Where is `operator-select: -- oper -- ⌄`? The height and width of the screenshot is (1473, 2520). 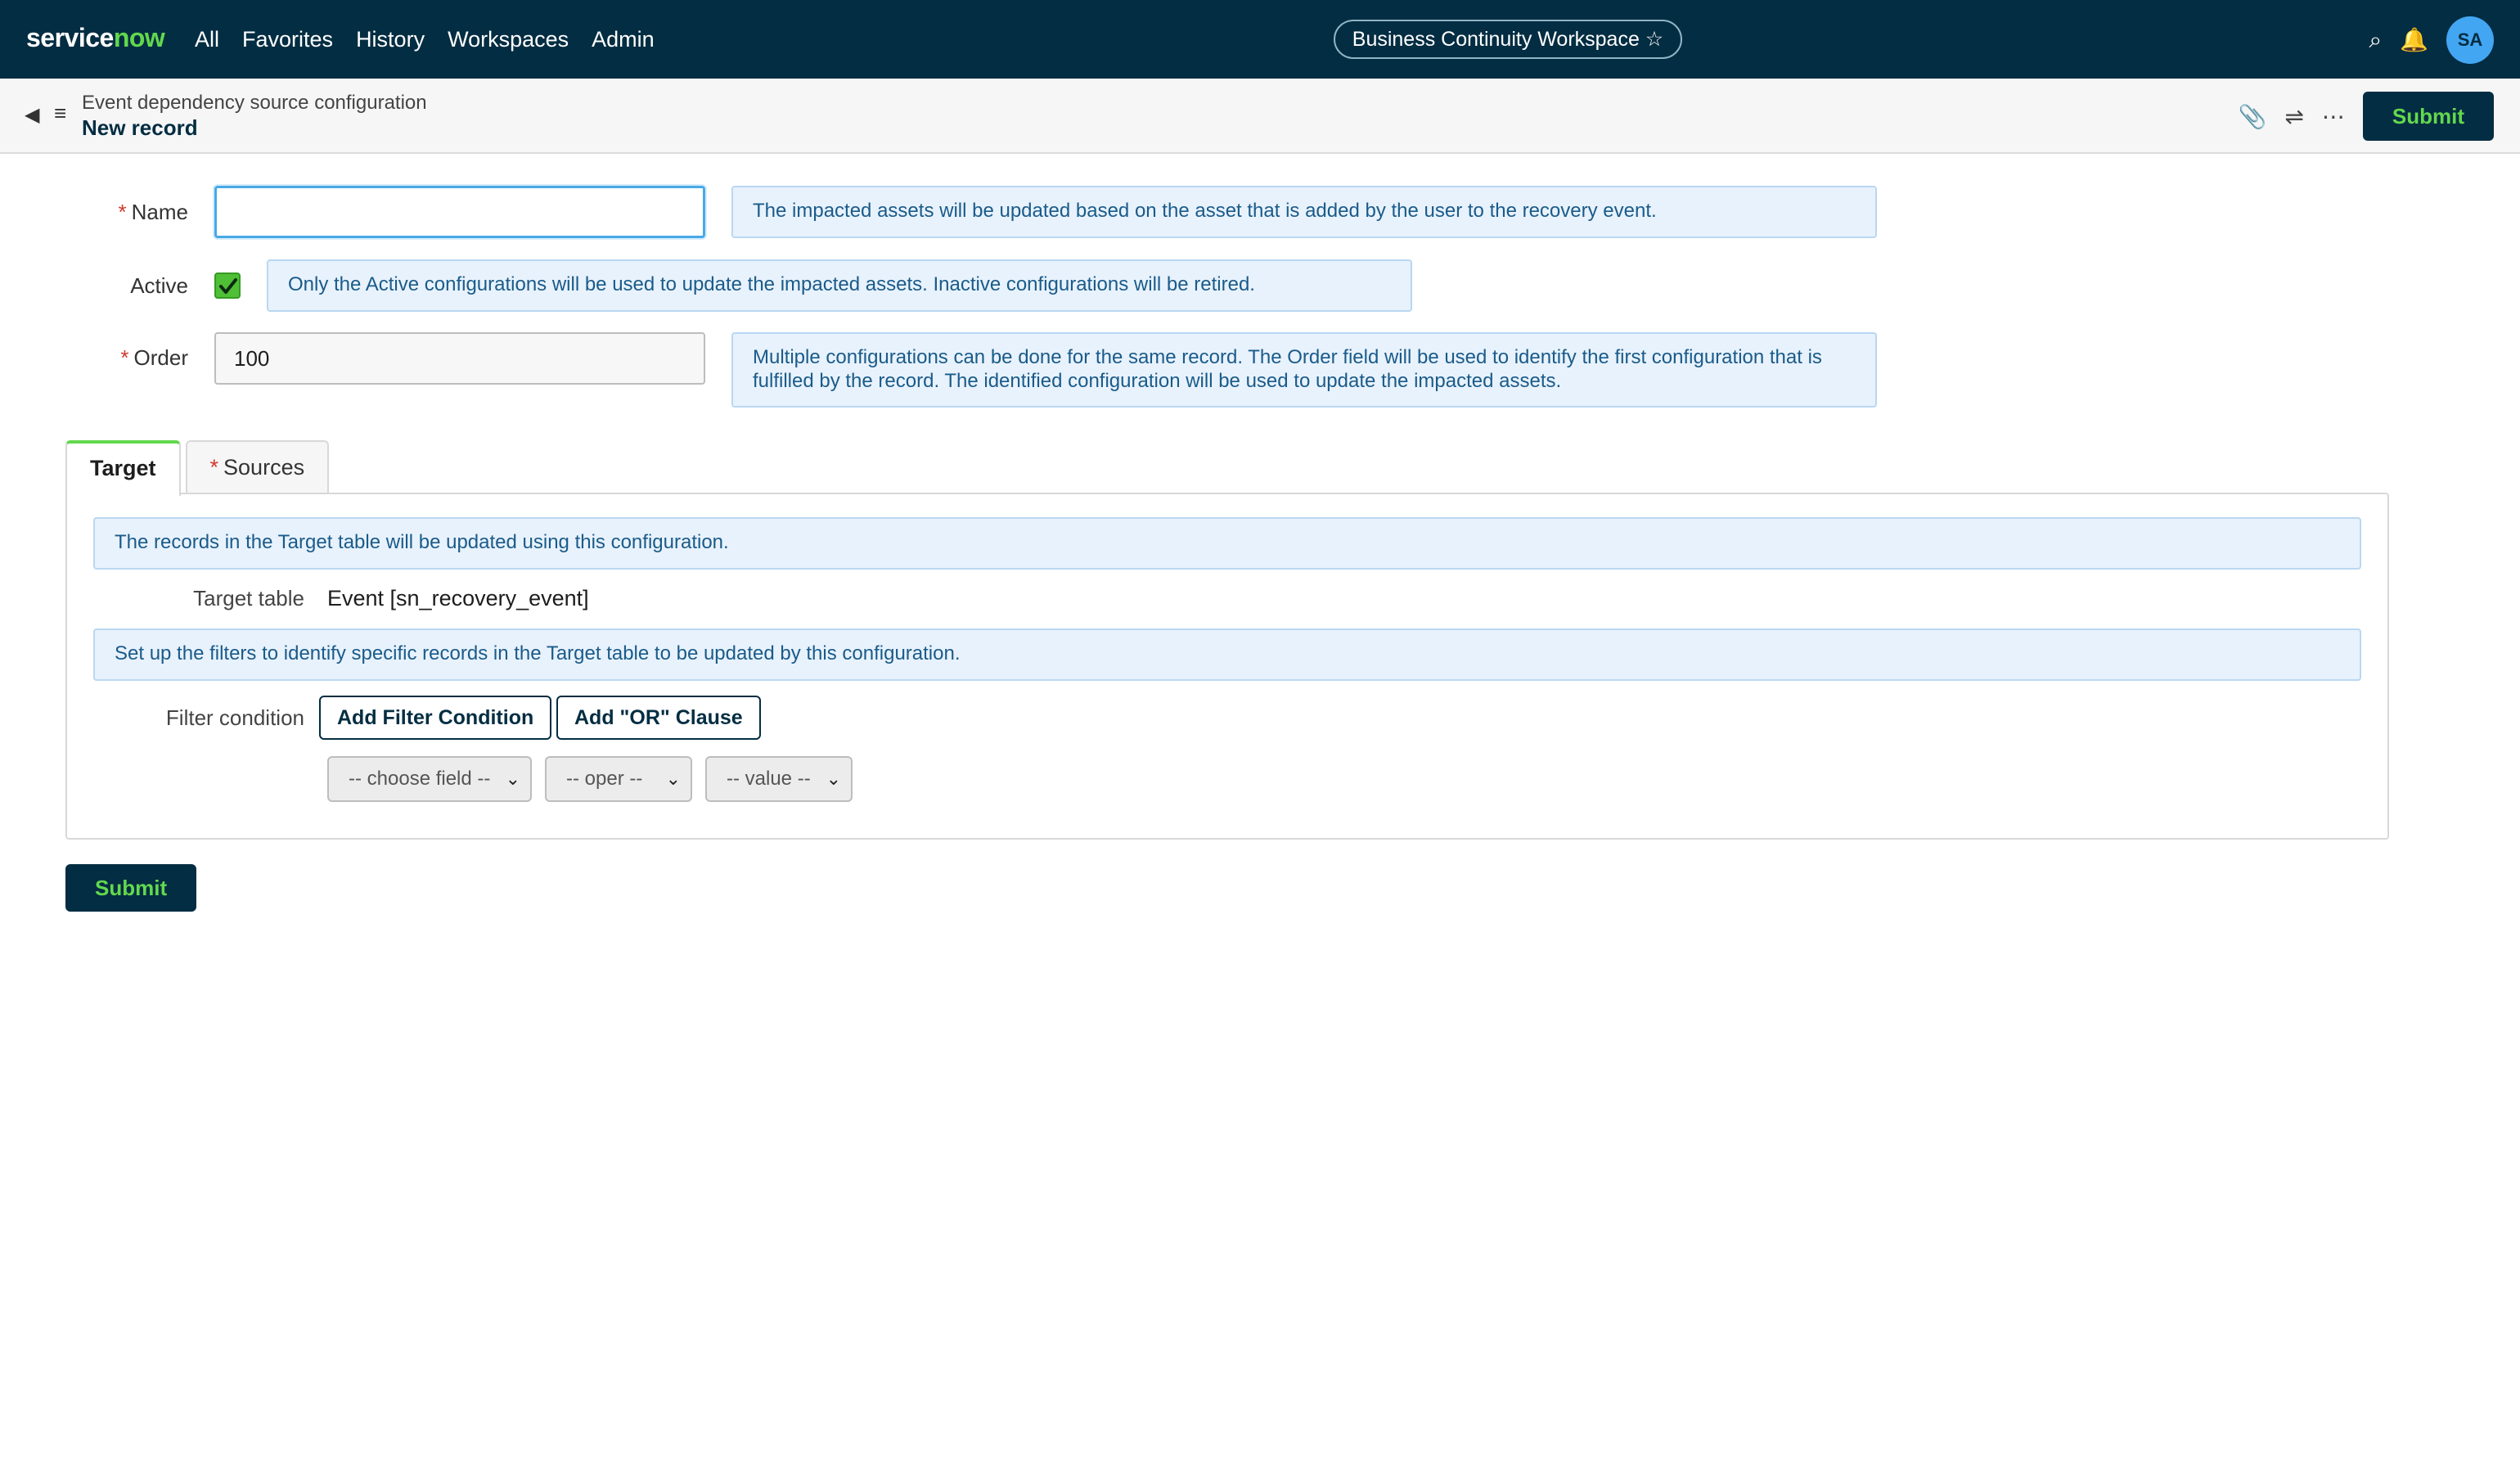
operator-select: -- oper -- ⌄ is located at coordinates (618, 779).